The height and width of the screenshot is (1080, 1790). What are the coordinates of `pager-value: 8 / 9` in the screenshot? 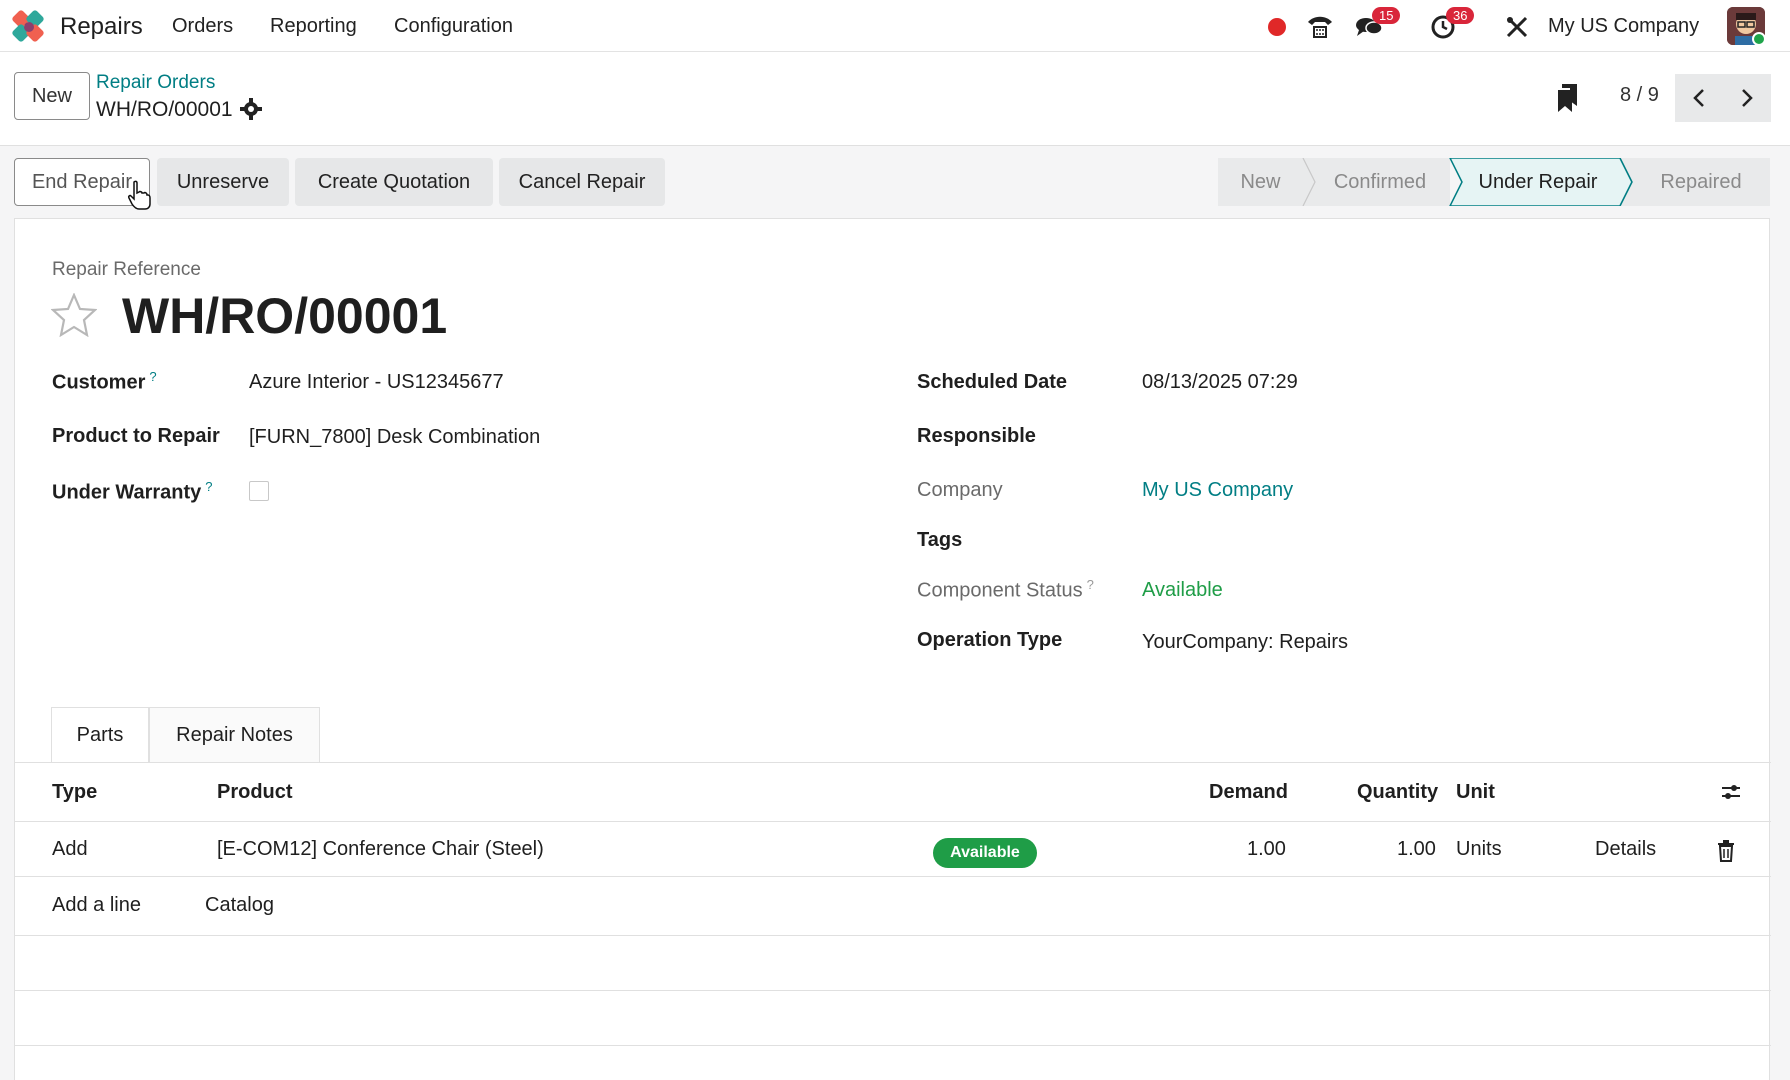 It's located at (1639, 95).